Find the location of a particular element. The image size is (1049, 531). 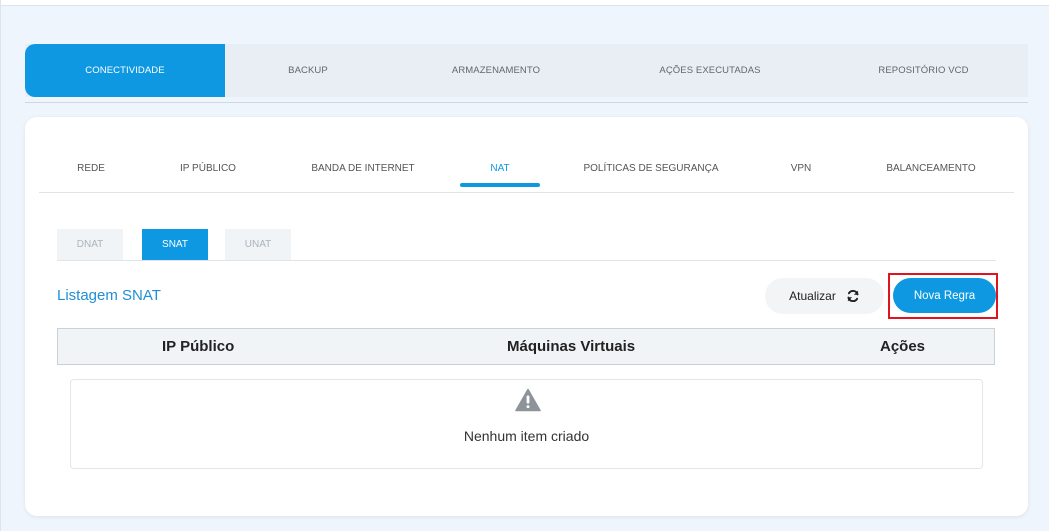

sub-tab-divider is located at coordinates (526, 192).